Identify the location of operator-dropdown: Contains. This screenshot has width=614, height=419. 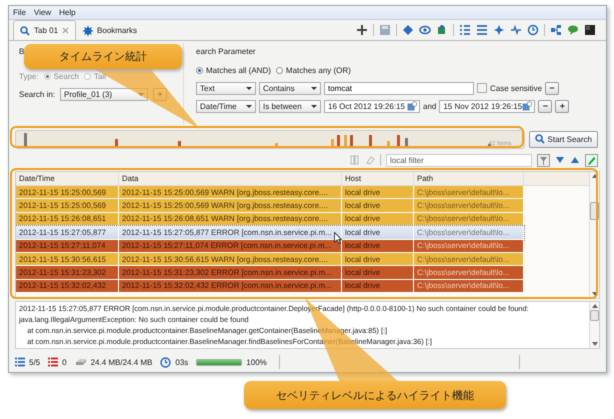
(290, 88).